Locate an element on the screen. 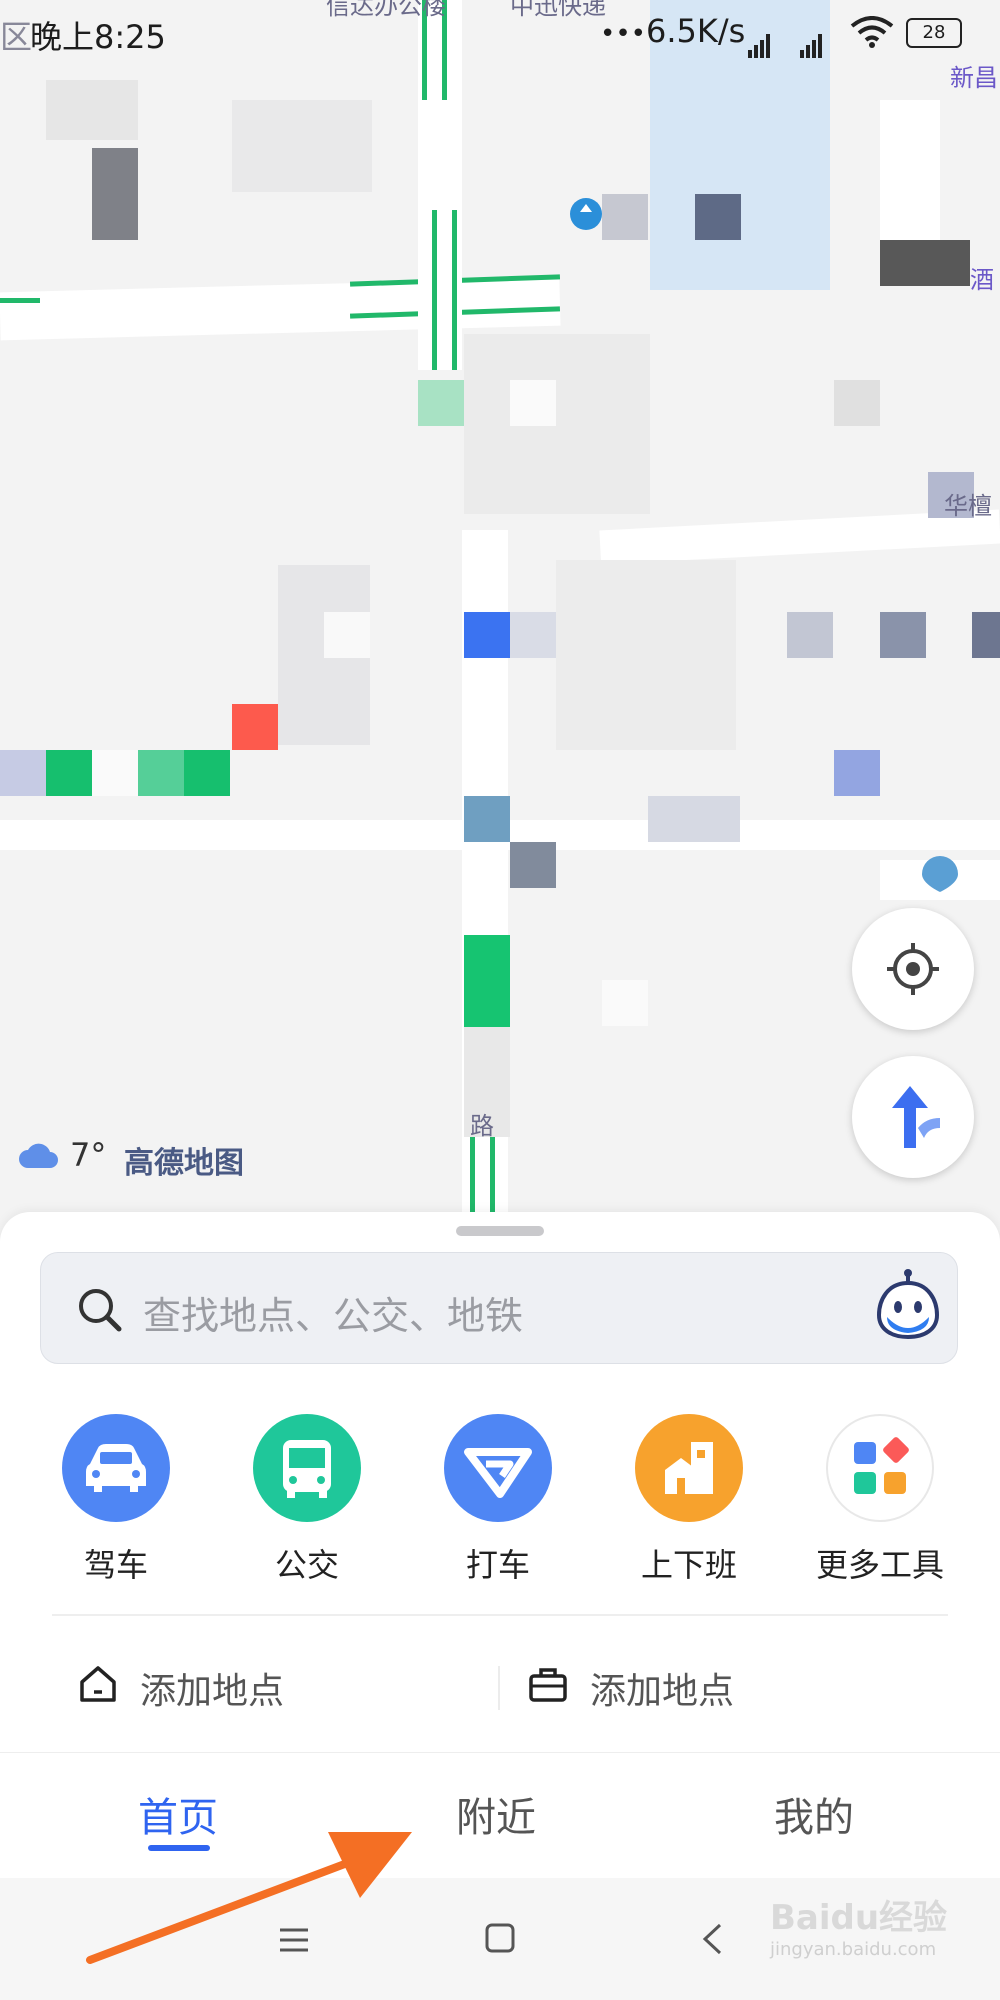 This screenshot has width=1000, height=2000. route-button is located at coordinates (913, 1117).